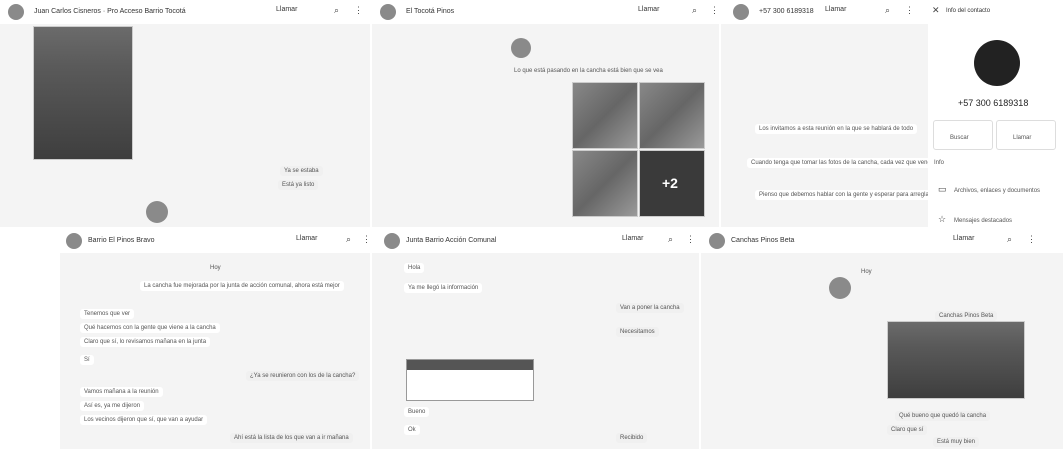  What do you see at coordinates (417, 412) in the screenshot?
I see `message-bubble: Bueno` at bounding box center [417, 412].